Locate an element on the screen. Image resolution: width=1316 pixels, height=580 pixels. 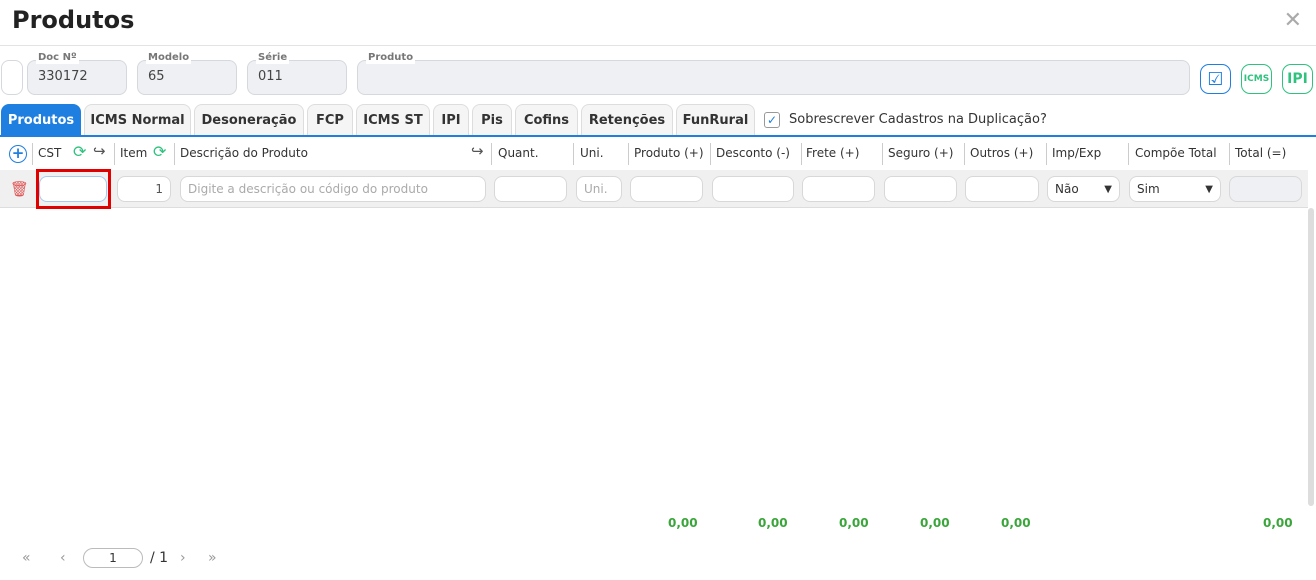
page-title: Produtos is located at coordinates (73, 20).